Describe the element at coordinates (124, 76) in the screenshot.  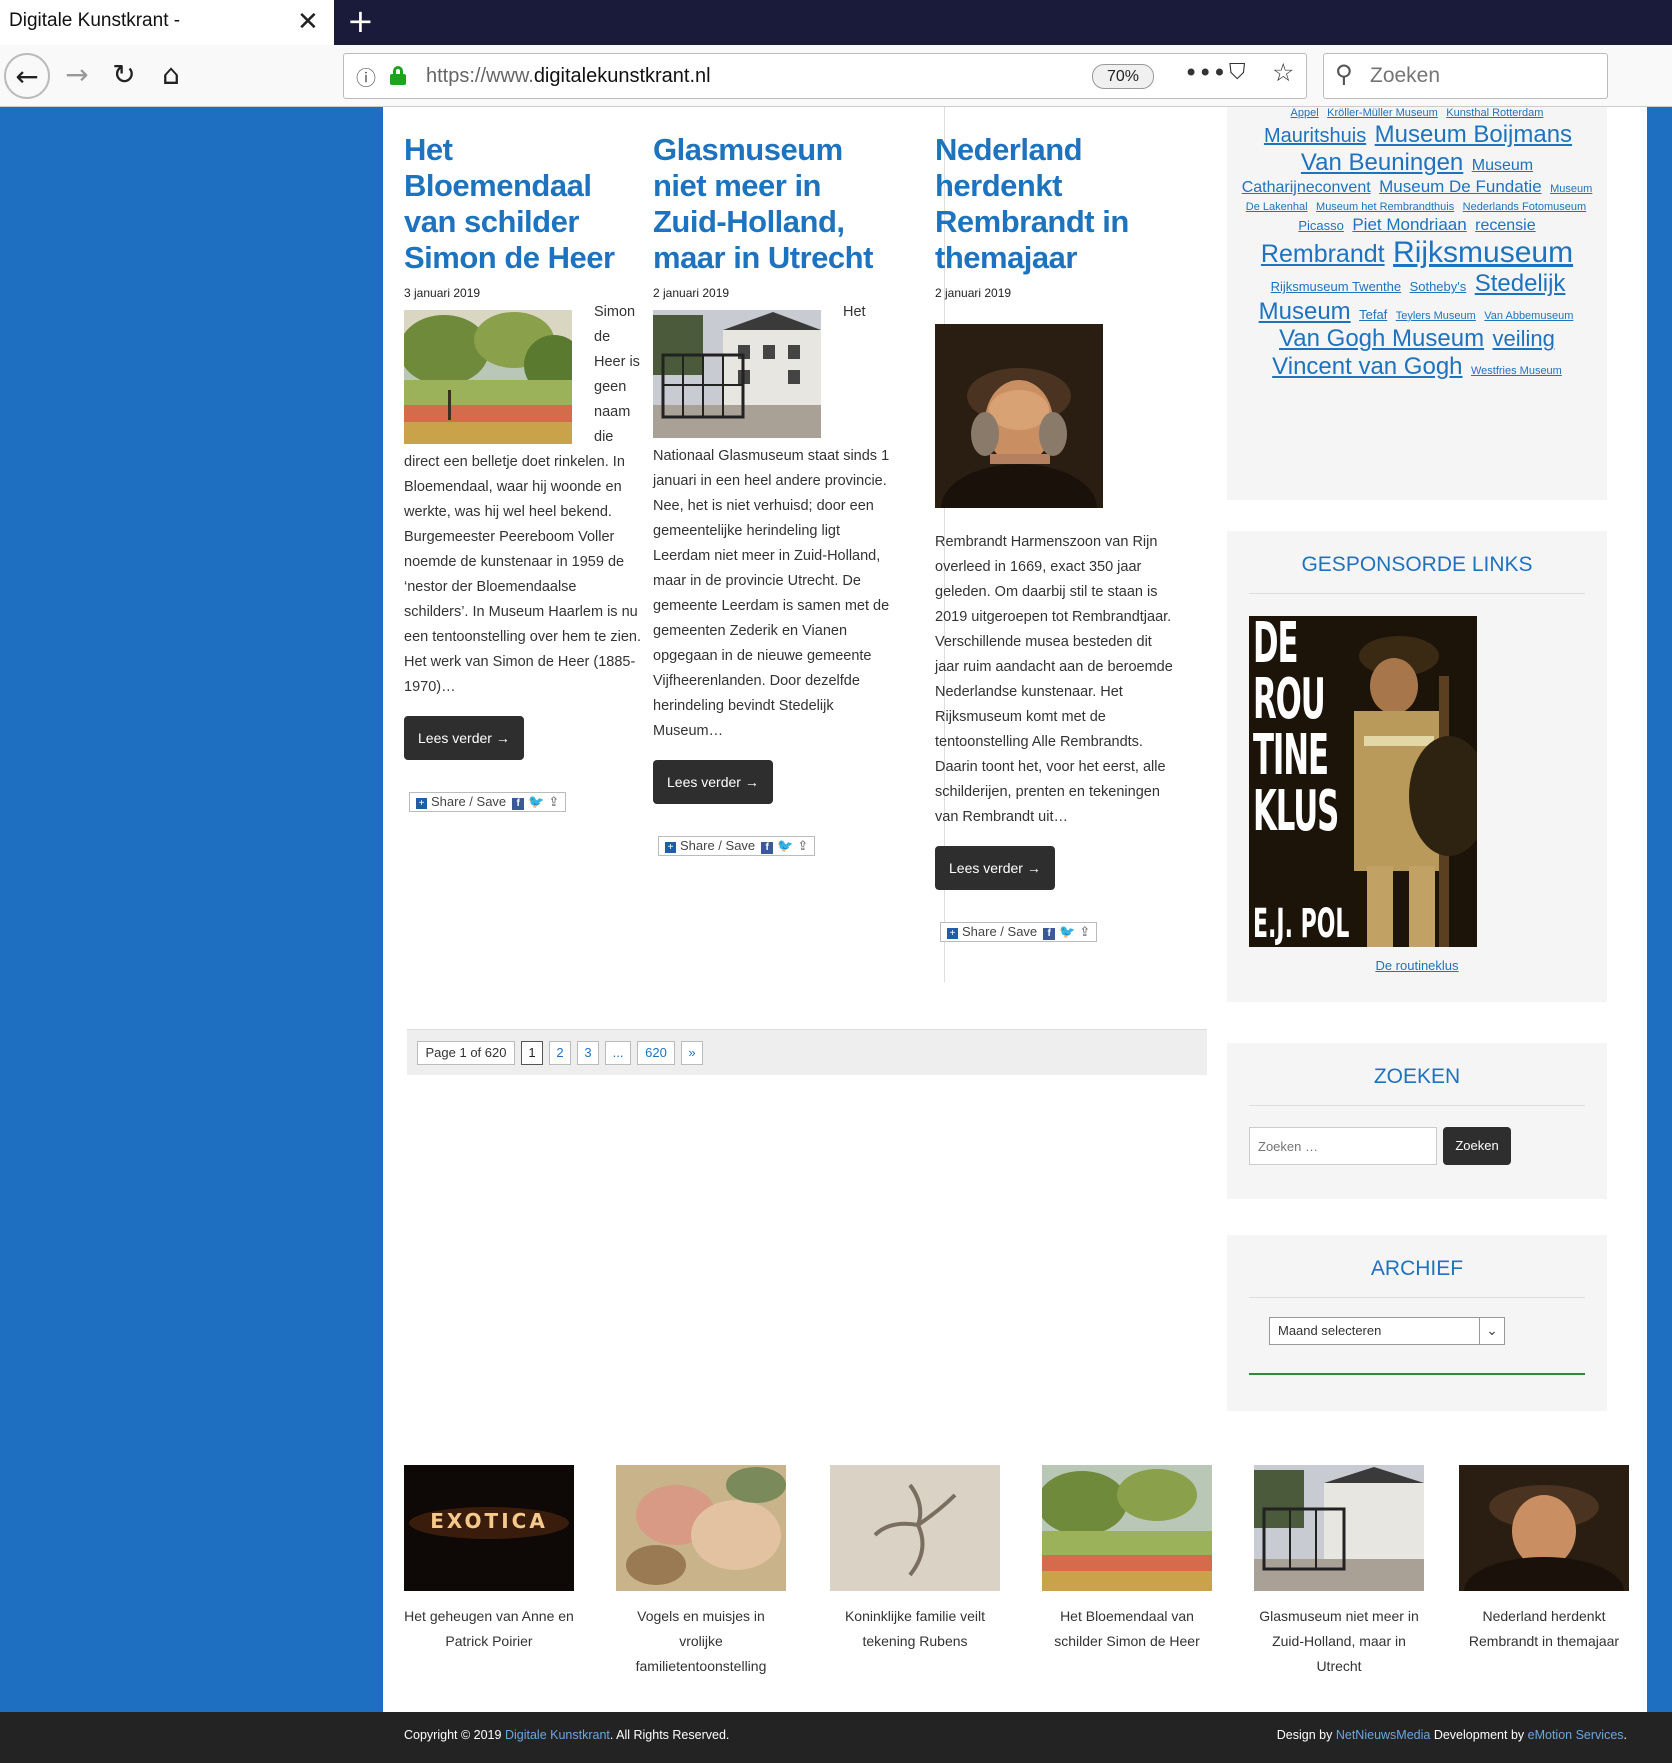
I see `reload-icon: ↻` at that location.